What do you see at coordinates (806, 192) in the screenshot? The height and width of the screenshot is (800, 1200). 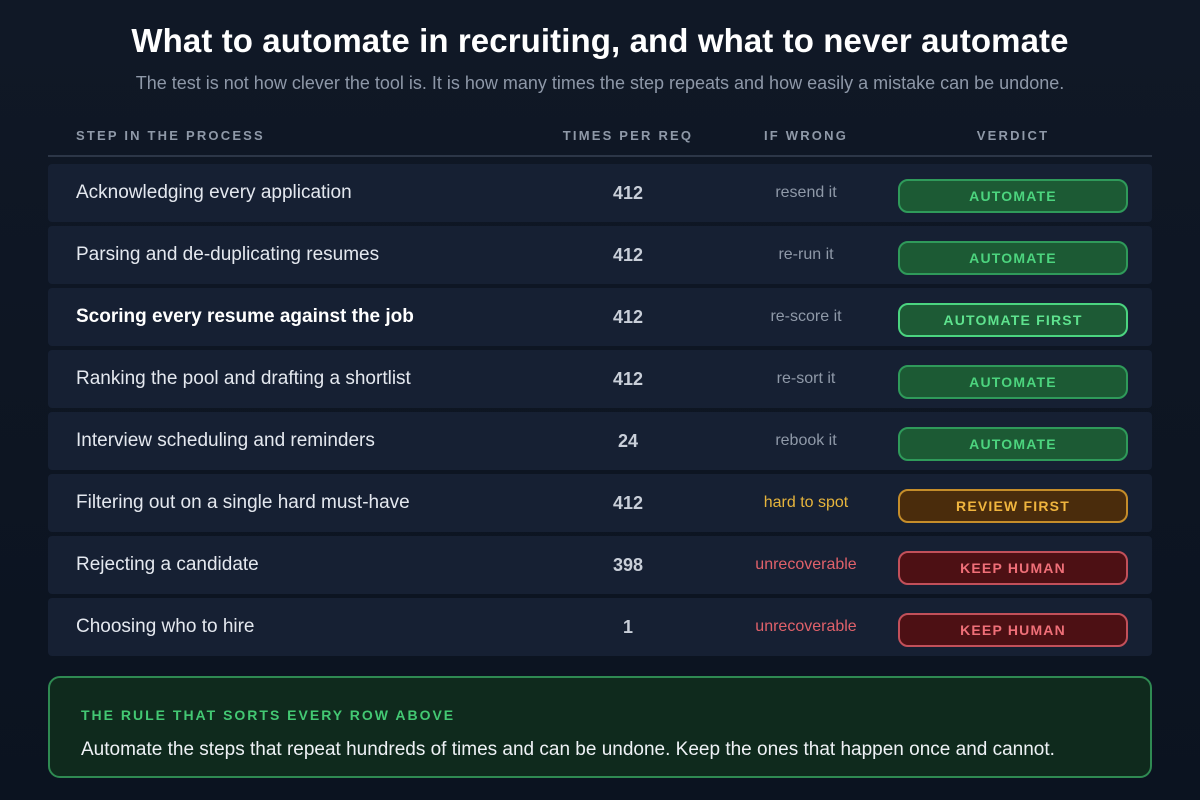 I see `if-wrong-cell: resend it` at bounding box center [806, 192].